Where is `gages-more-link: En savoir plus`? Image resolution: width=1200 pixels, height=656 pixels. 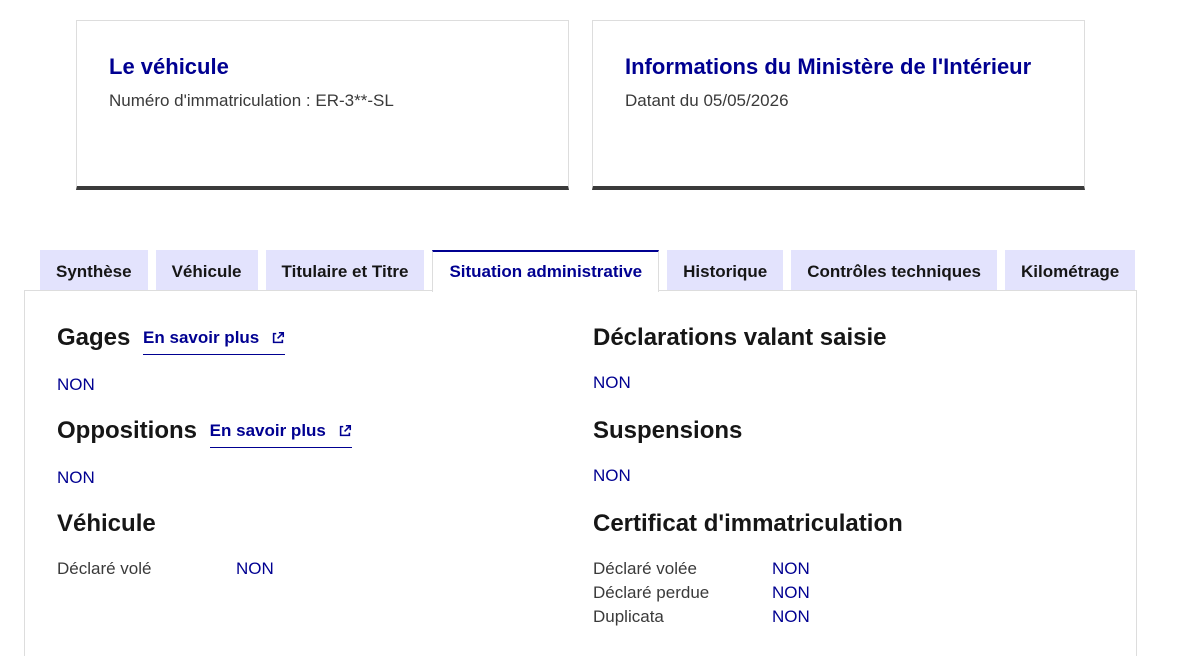 gages-more-link: En savoir plus is located at coordinates (214, 339).